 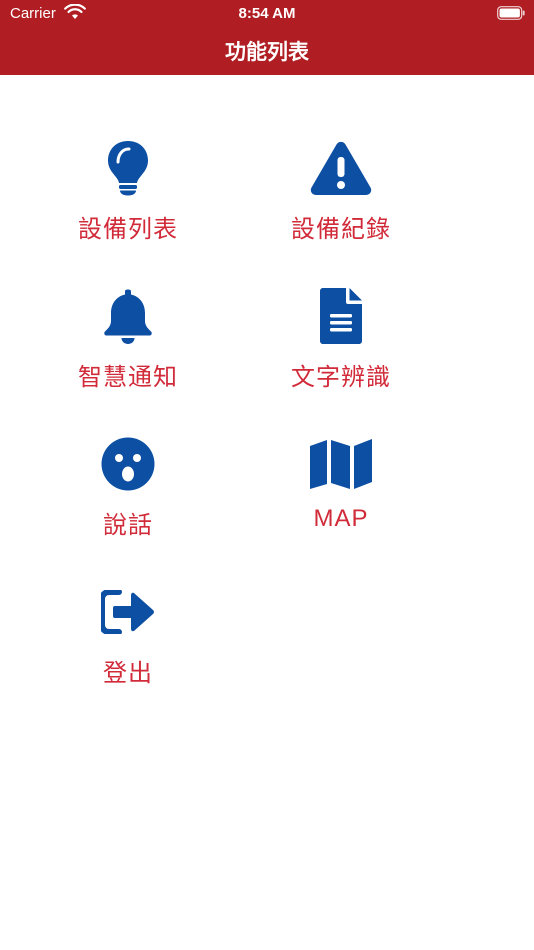 I want to click on bell-icon, so click(x=128, y=316).